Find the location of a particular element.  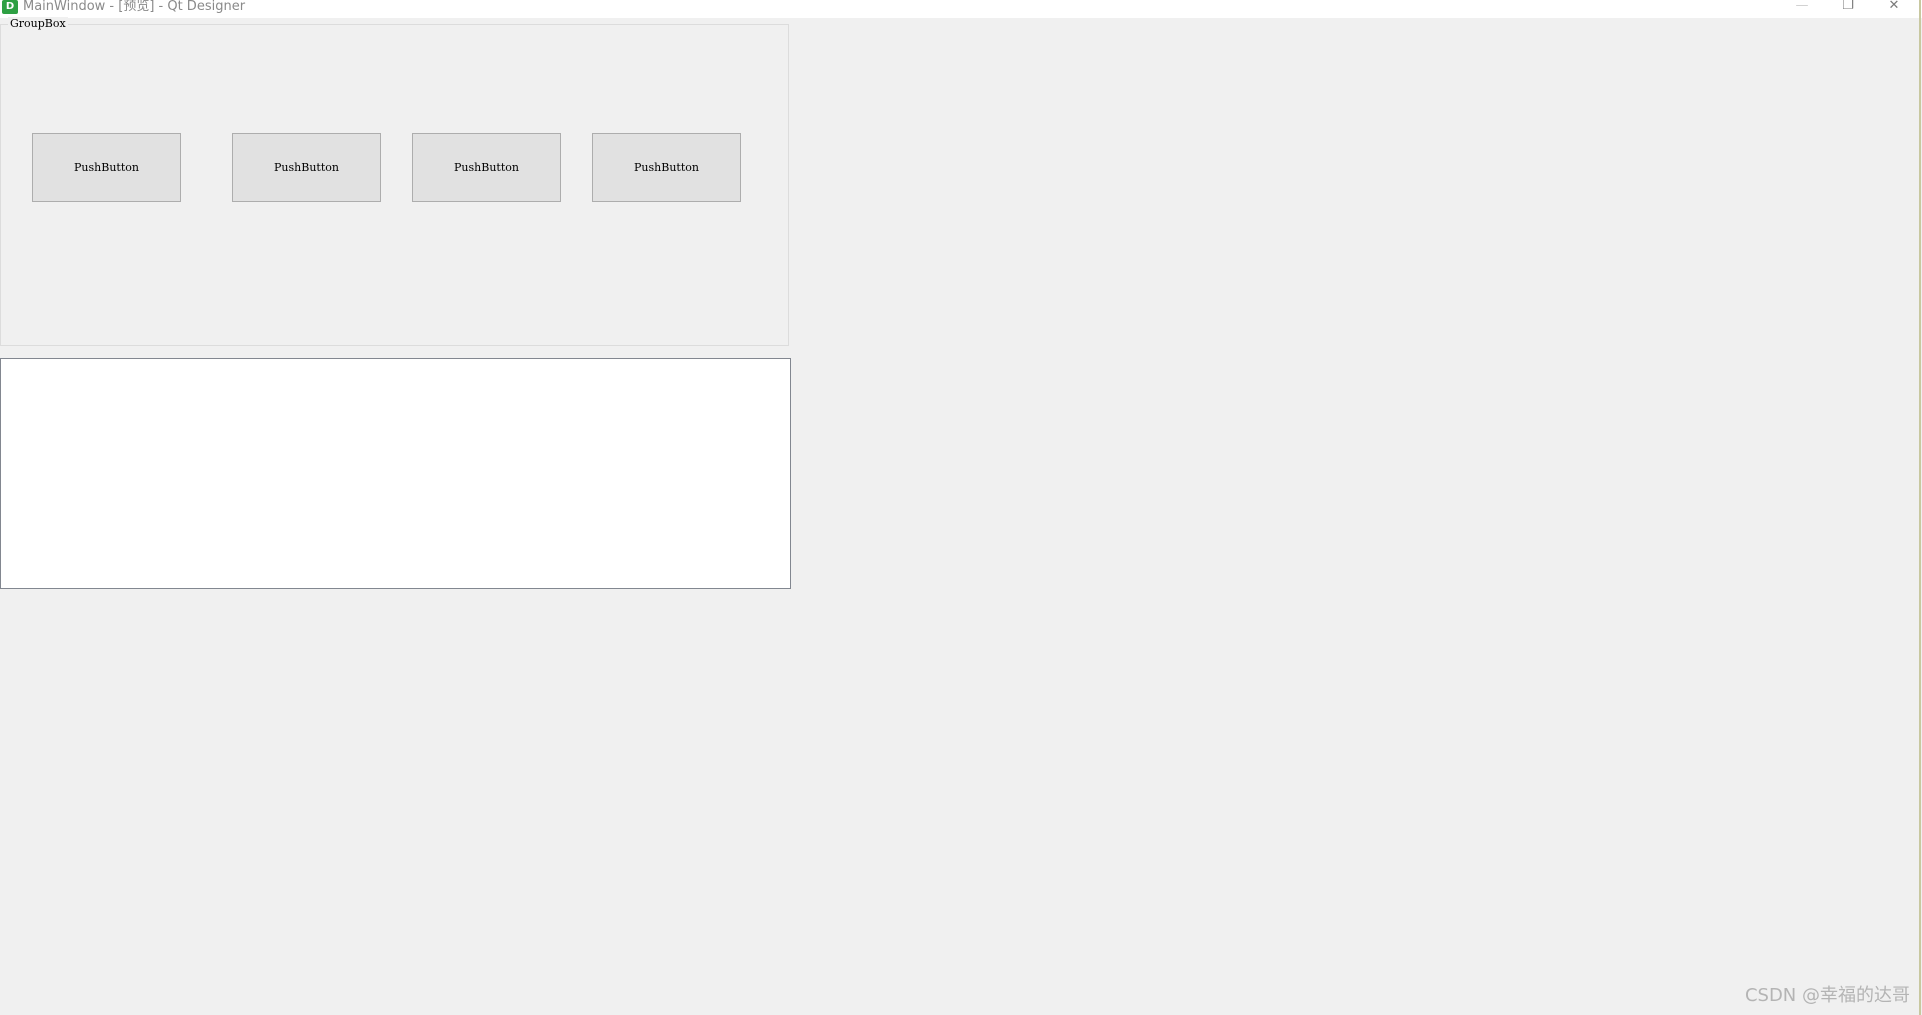

push-button-2: PushButton is located at coordinates (306, 167).